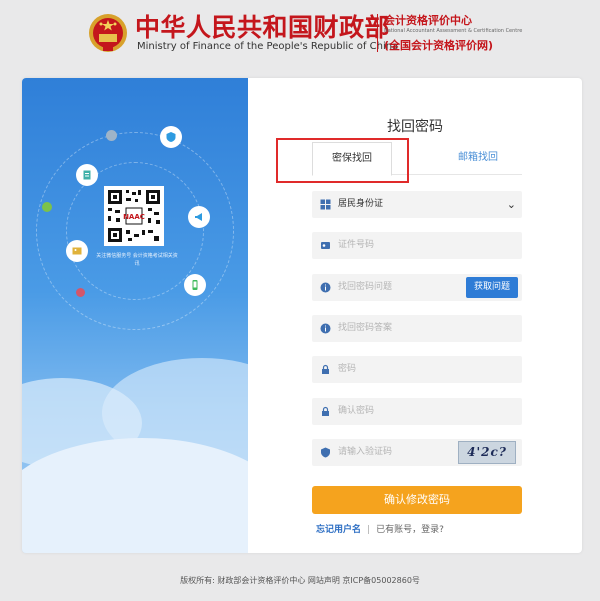  I want to click on password-field: 密码, so click(417, 369).